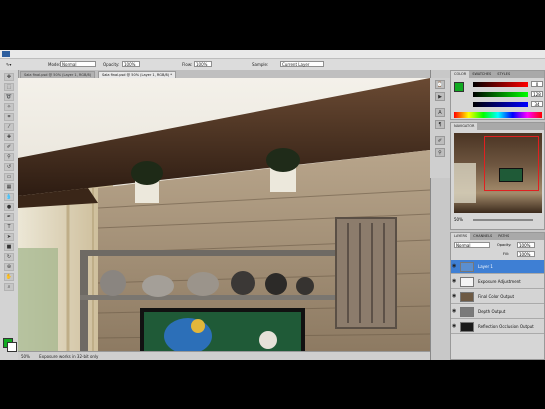  What do you see at coordinates (9, 97) in the screenshot?
I see `lasso-tool-icon: ➰` at bounding box center [9, 97].